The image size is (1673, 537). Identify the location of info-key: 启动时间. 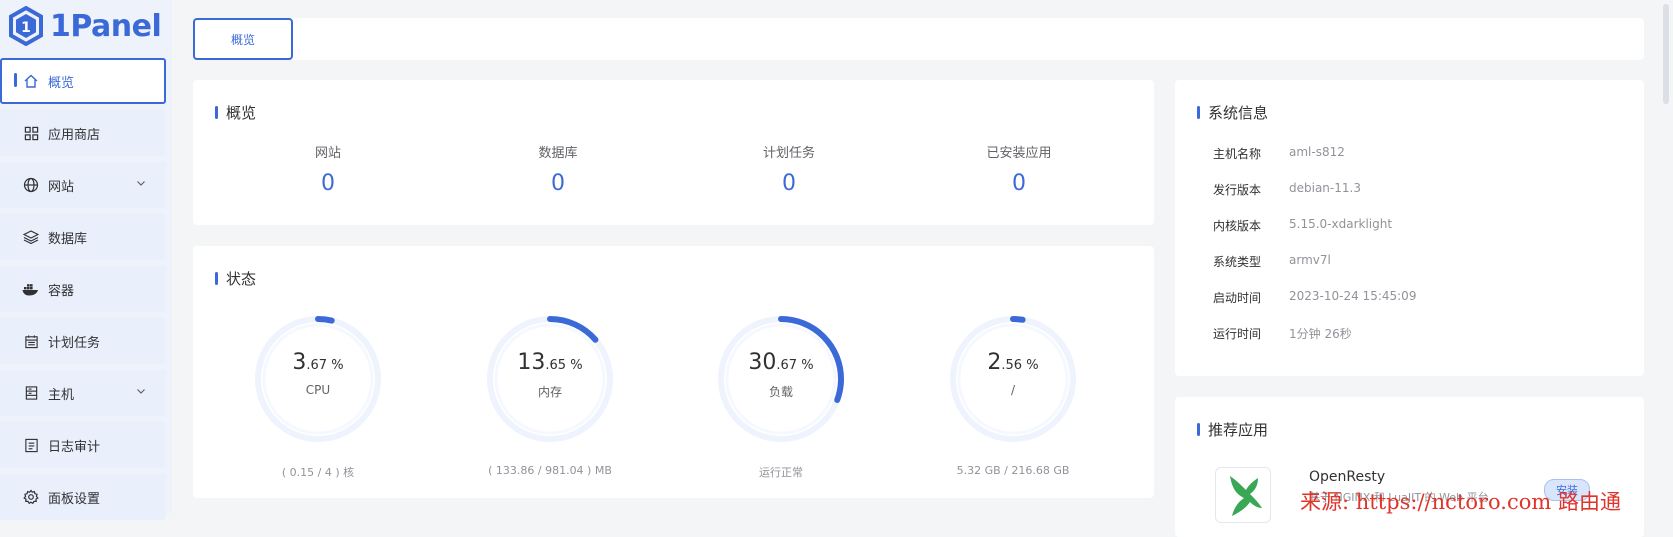
(1237, 298).